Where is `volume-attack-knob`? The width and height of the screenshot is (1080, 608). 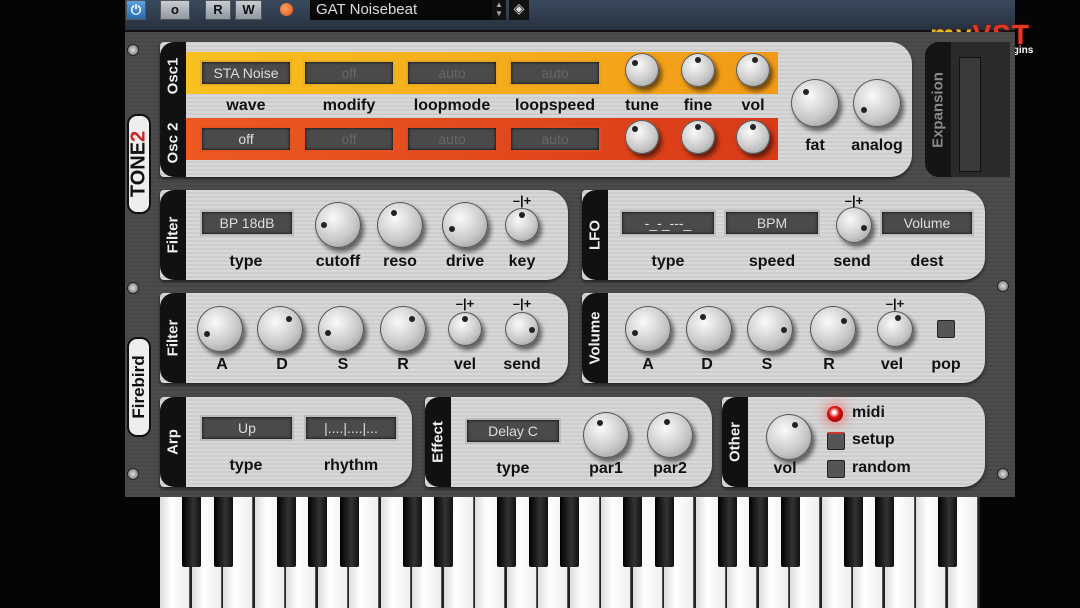
volume-attack-knob is located at coordinates (648, 329).